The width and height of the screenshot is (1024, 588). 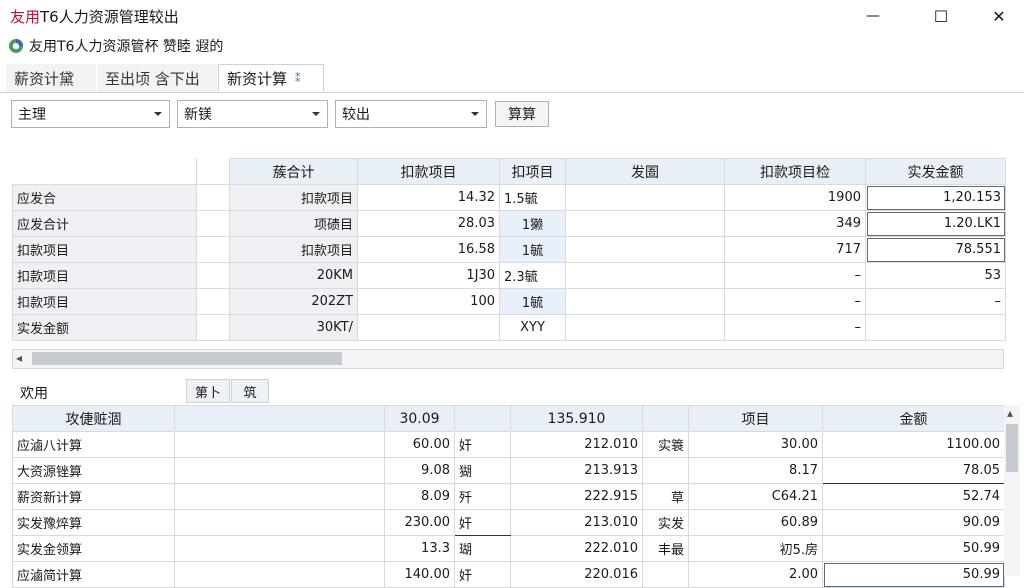 What do you see at coordinates (873, 16) in the screenshot?
I see `minimize-button: —` at bounding box center [873, 16].